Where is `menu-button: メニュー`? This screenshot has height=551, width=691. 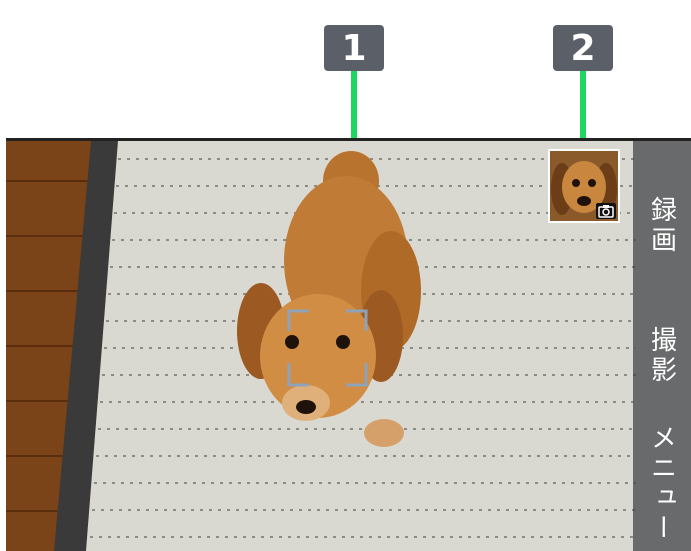
menu-button: メニュー is located at coordinates (662, 483).